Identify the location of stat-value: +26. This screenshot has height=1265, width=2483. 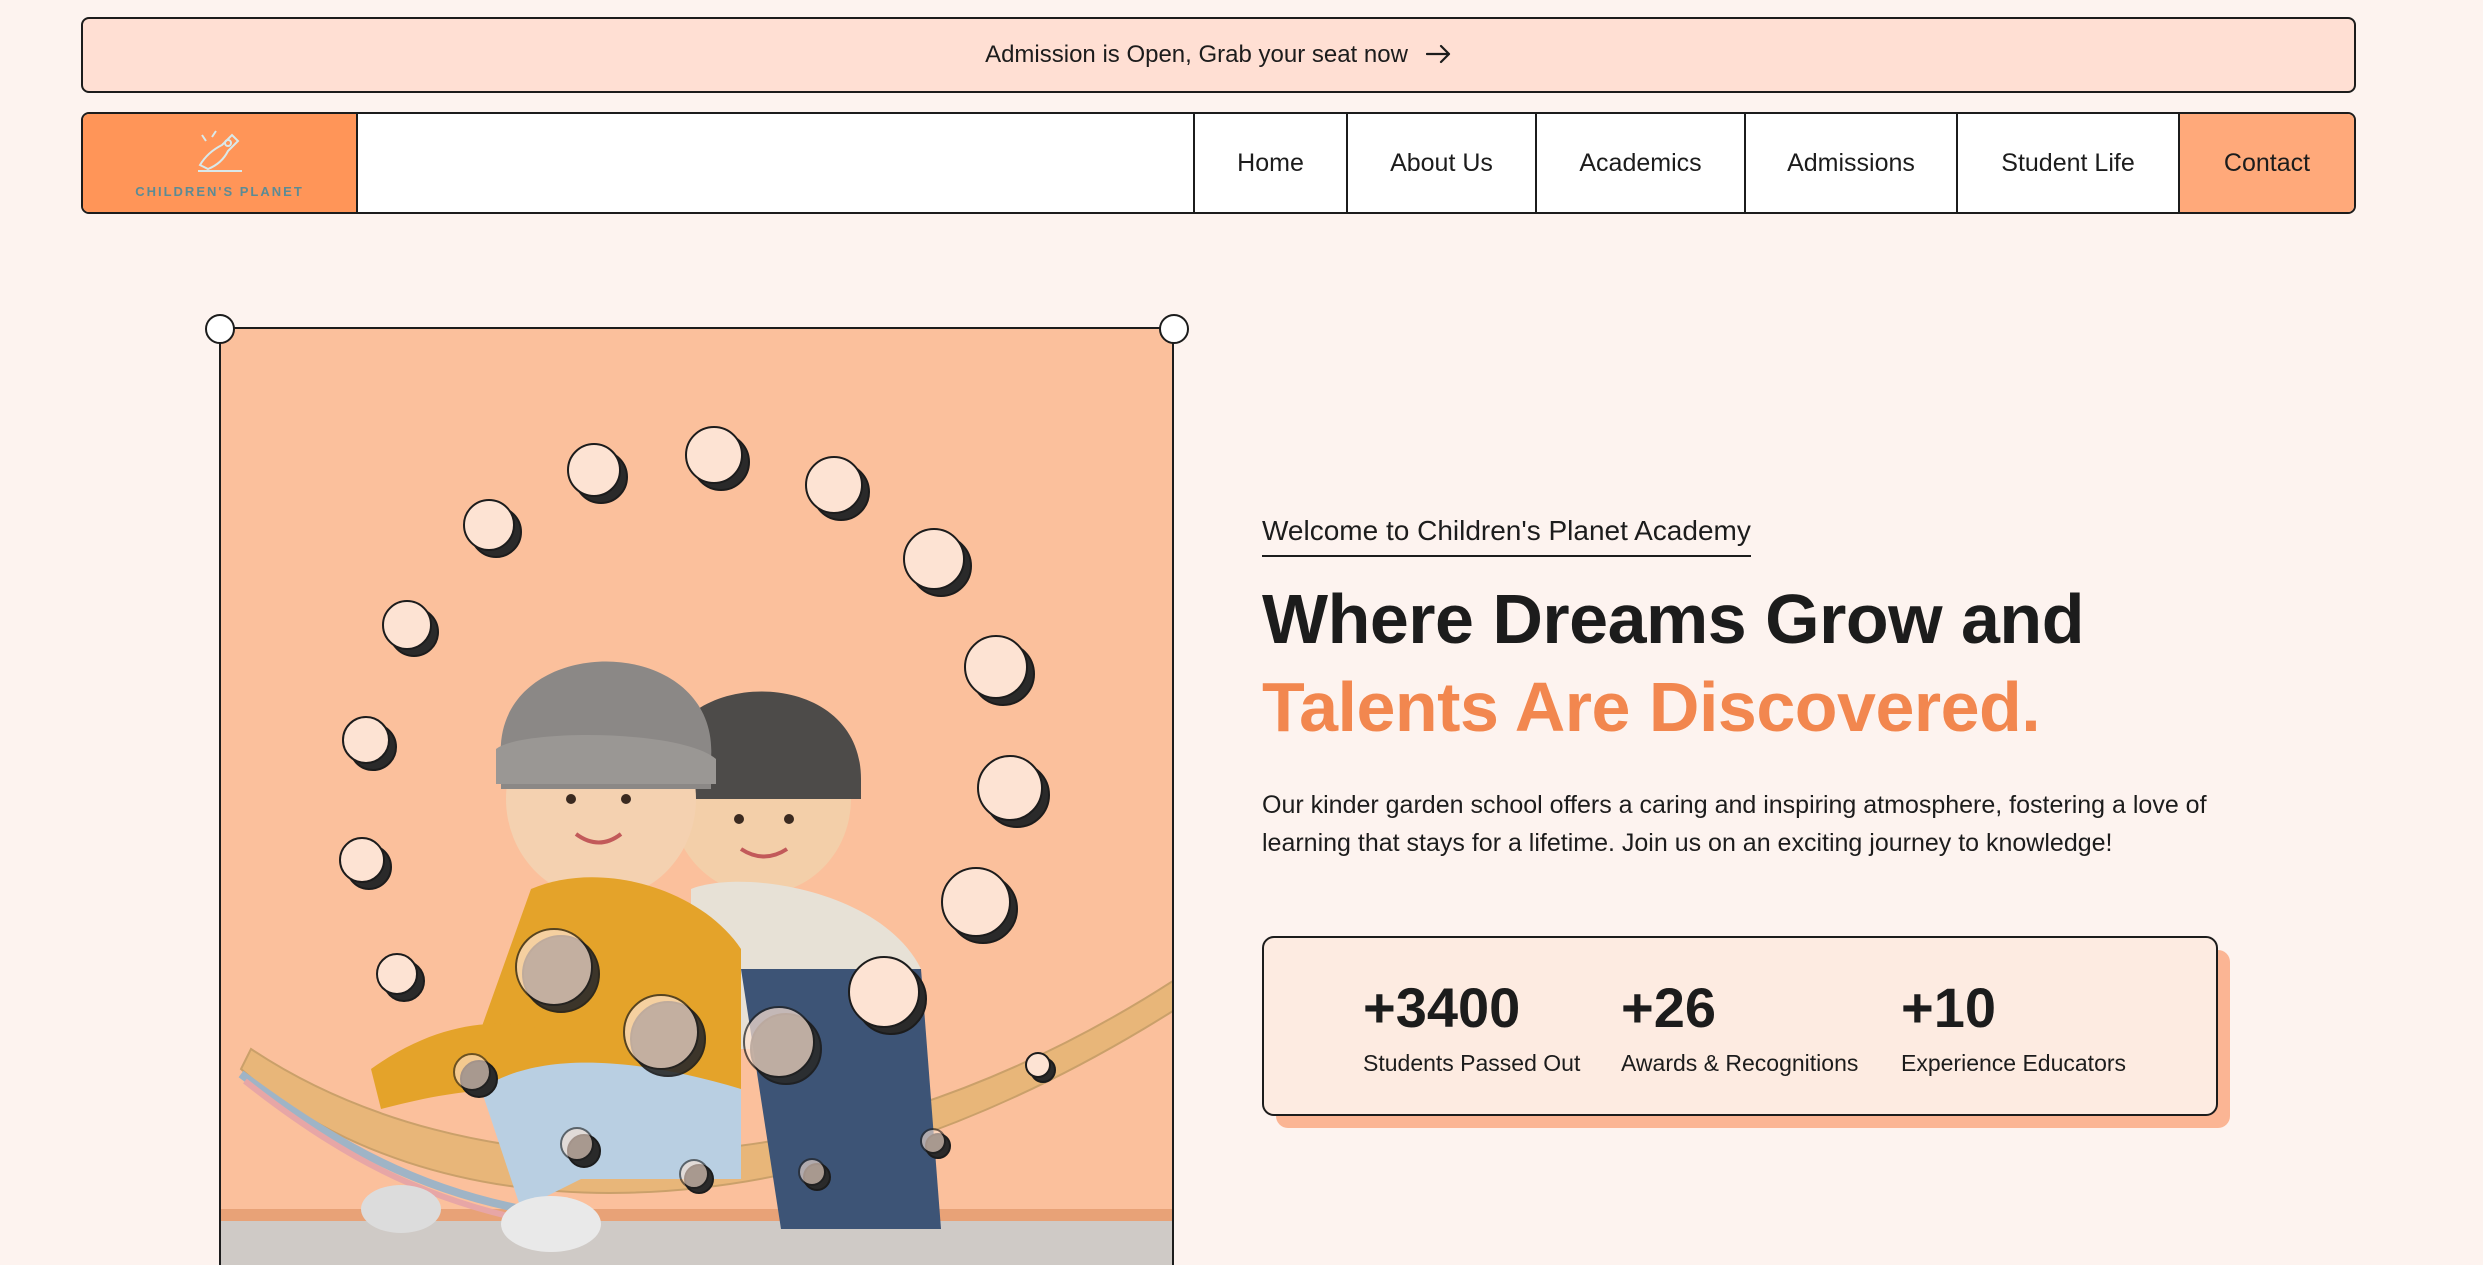
(1668, 1007).